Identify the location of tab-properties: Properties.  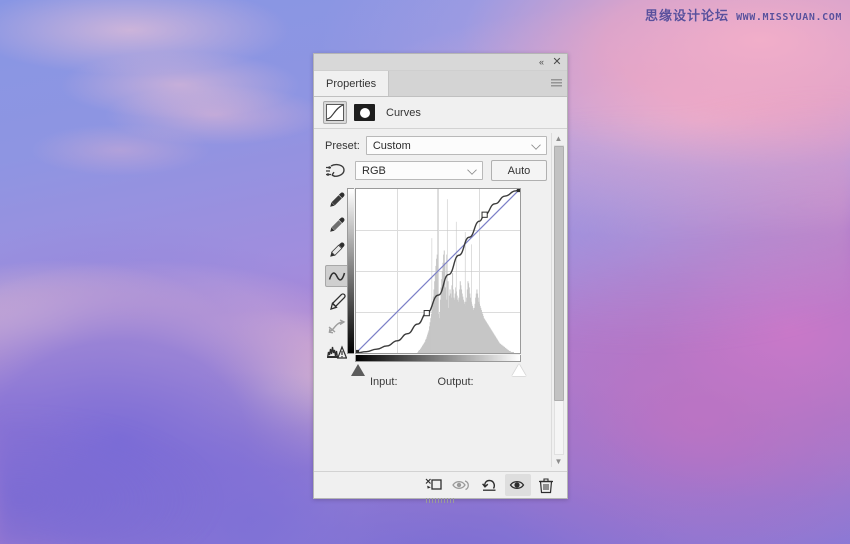
(352, 83).